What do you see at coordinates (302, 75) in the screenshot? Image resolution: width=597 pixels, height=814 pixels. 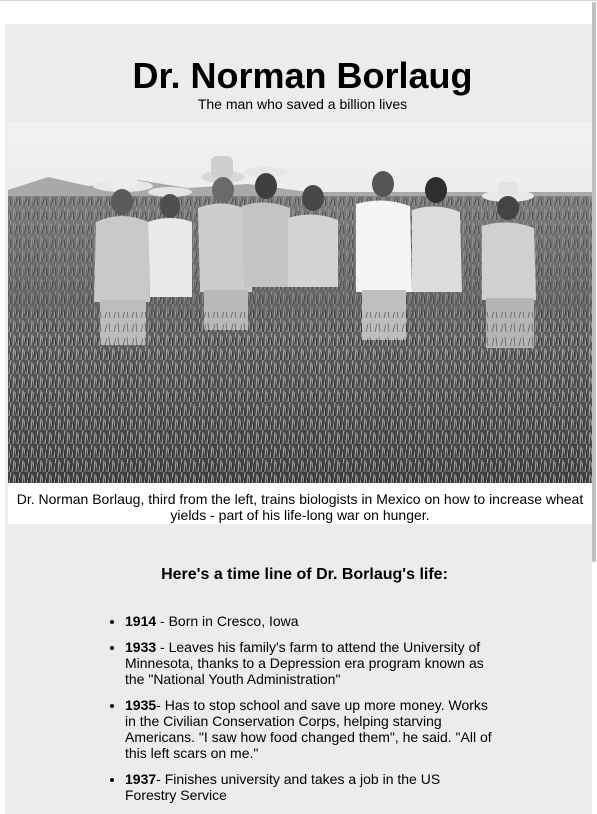 I see `page-title: Dr. Norman Borlaug` at bounding box center [302, 75].